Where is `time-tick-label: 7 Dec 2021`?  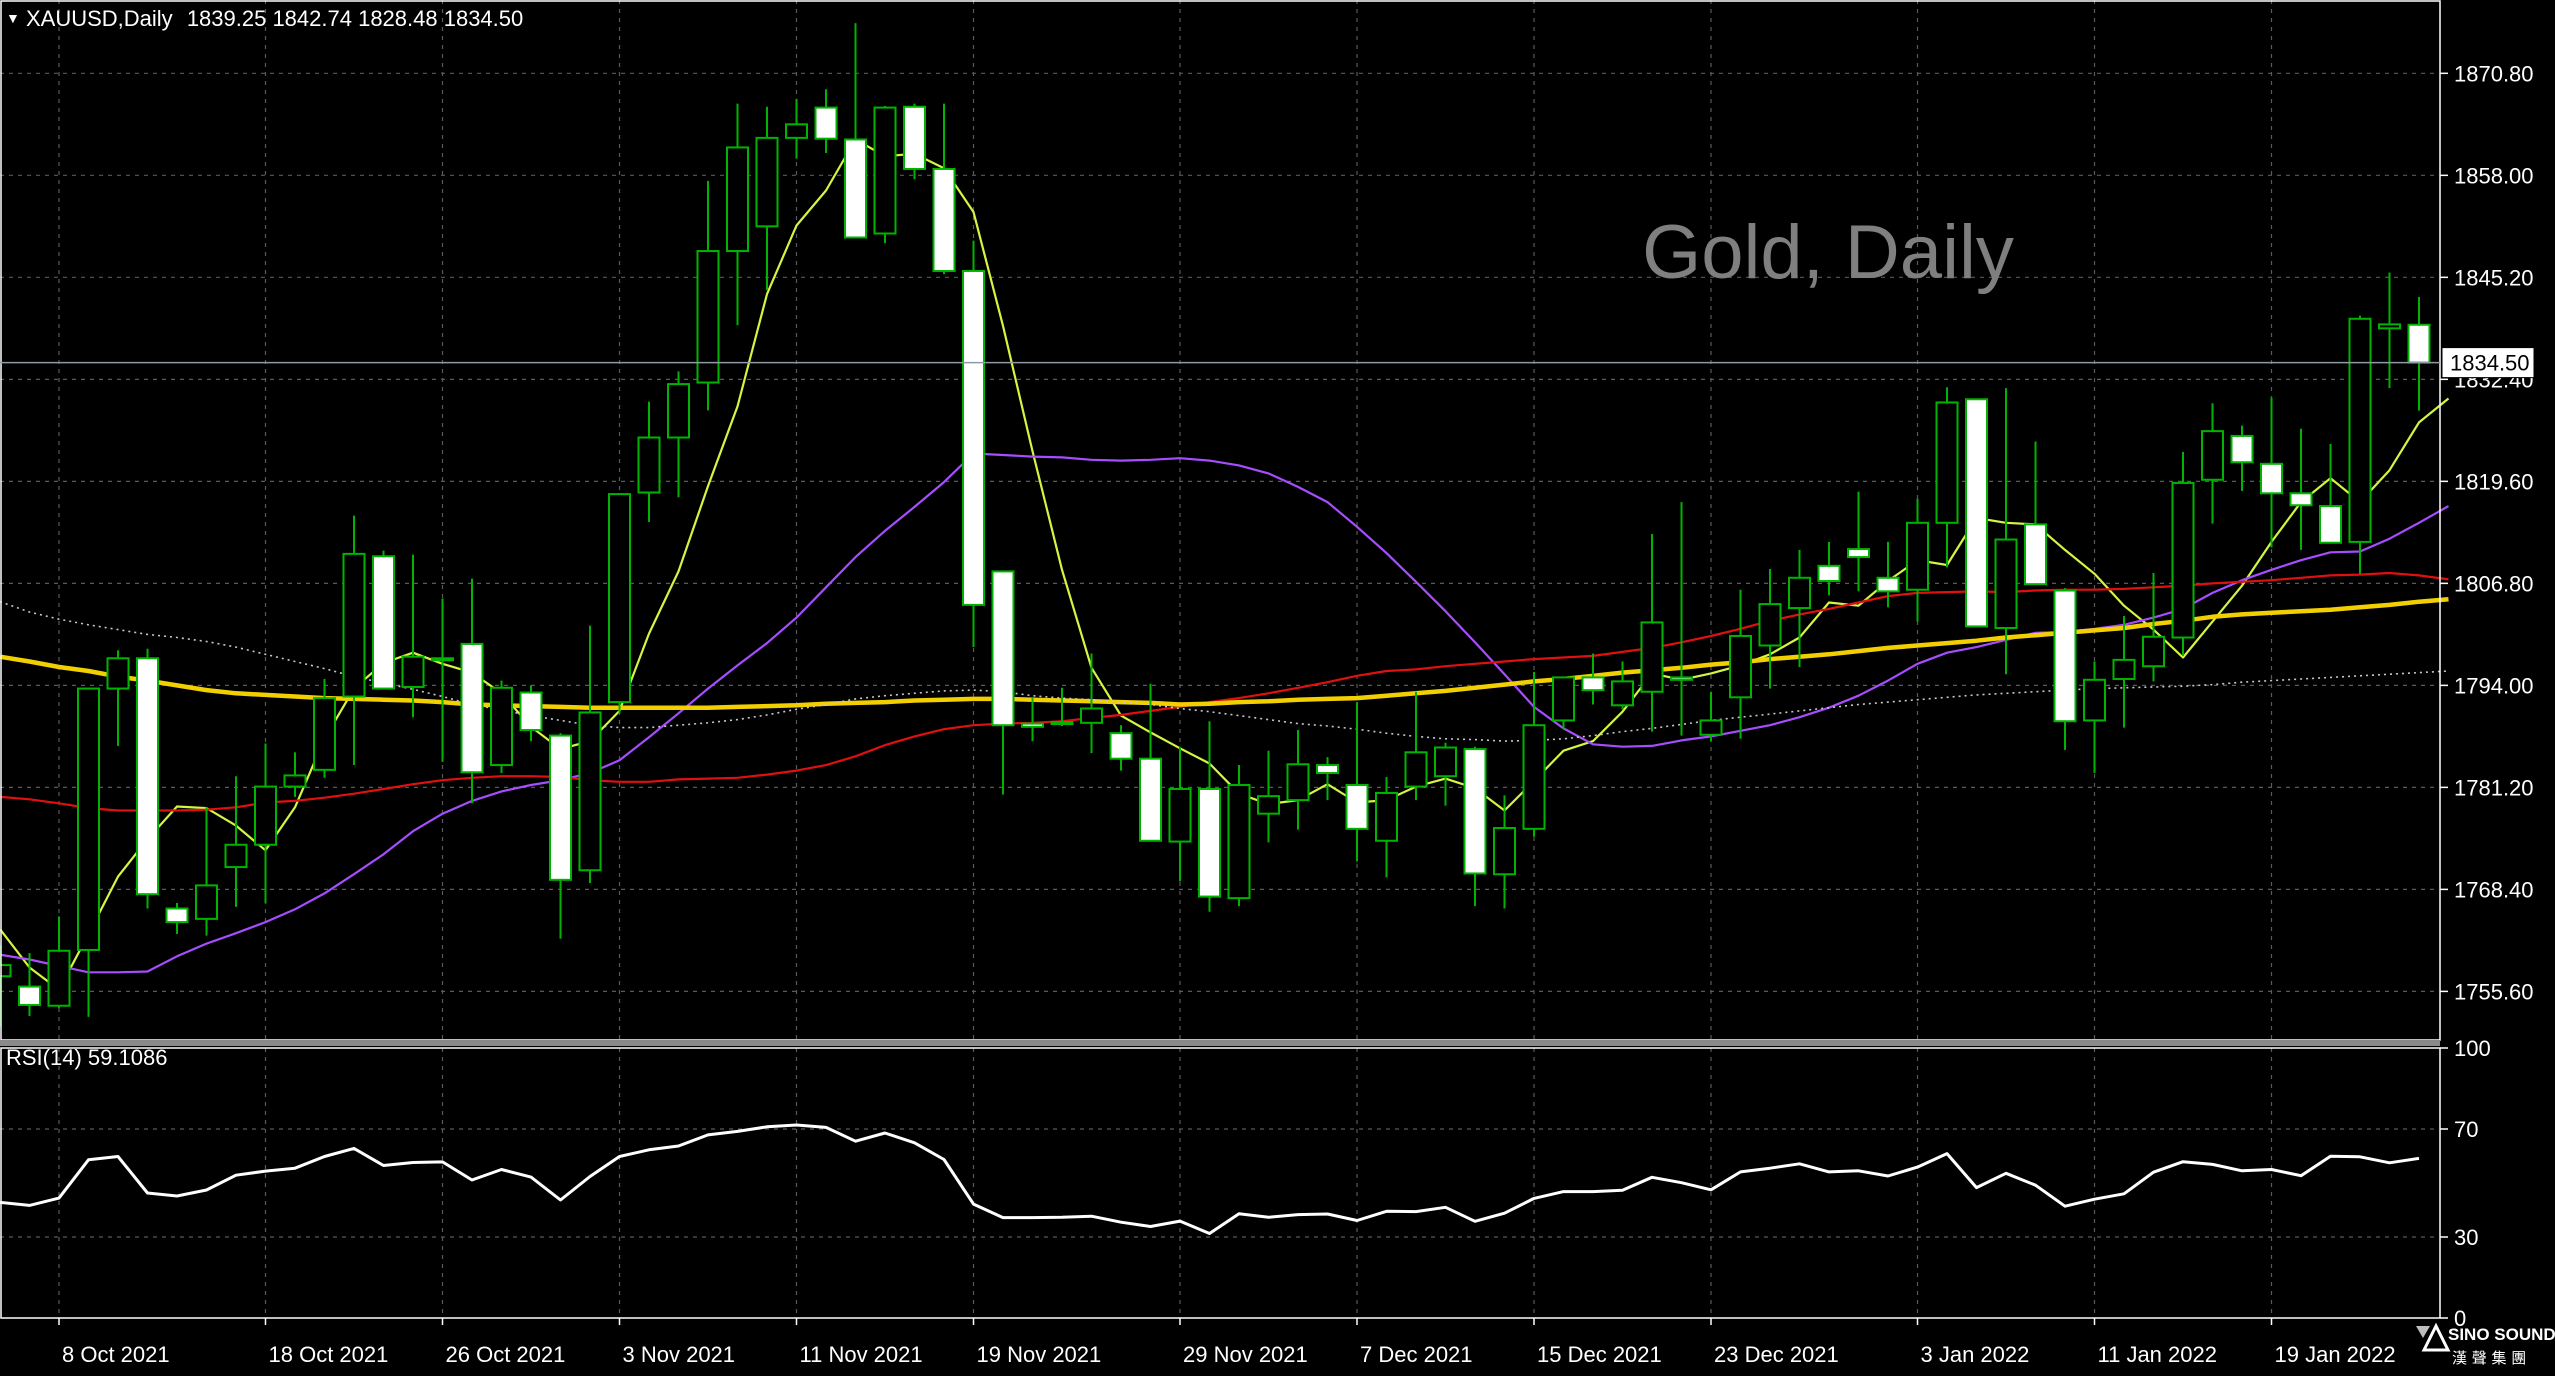 time-tick-label: 7 Dec 2021 is located at coordinates (1416, 1354).